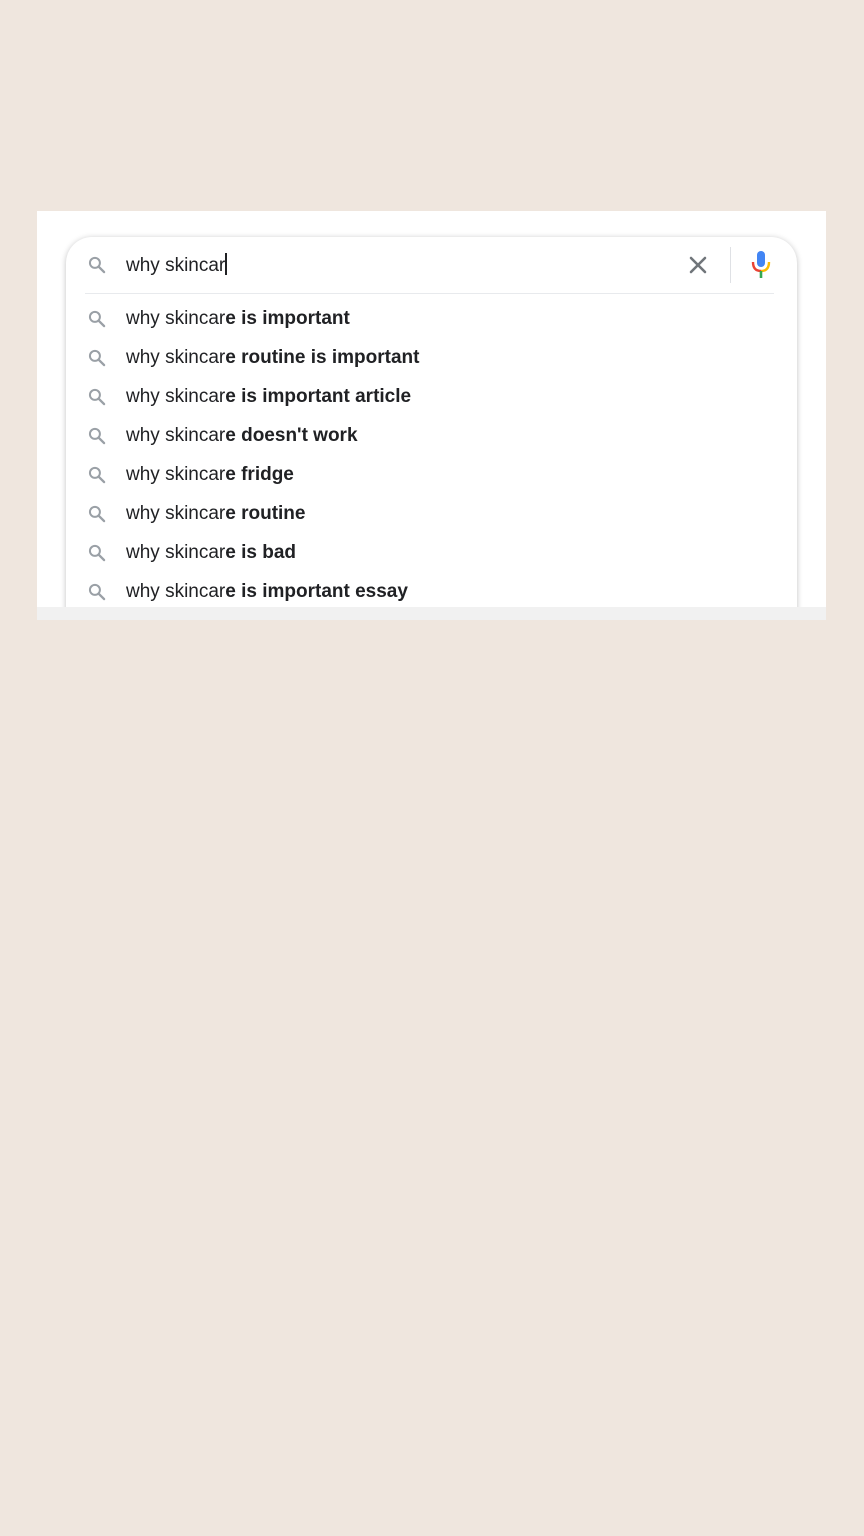 The width and height of the screenshot is (864, 1536). I want to click on suggestion-completion: e is important article, so click(318, 396).